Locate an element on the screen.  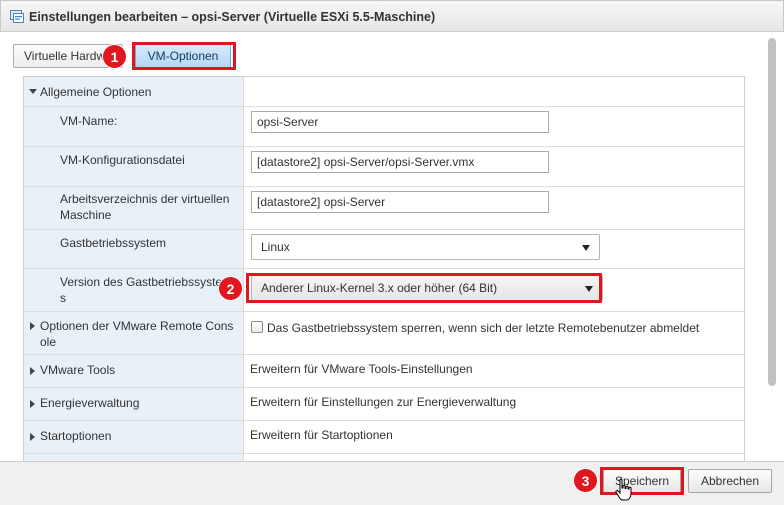
power-management-label: Energieverwaltung is located at coordinates (90, 403).